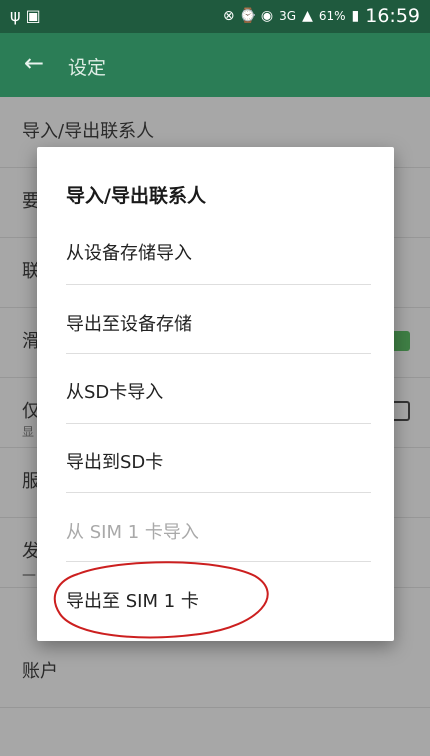 The image size is (430, 756). I want to click on battery-label: 61%, so click(332, 16).